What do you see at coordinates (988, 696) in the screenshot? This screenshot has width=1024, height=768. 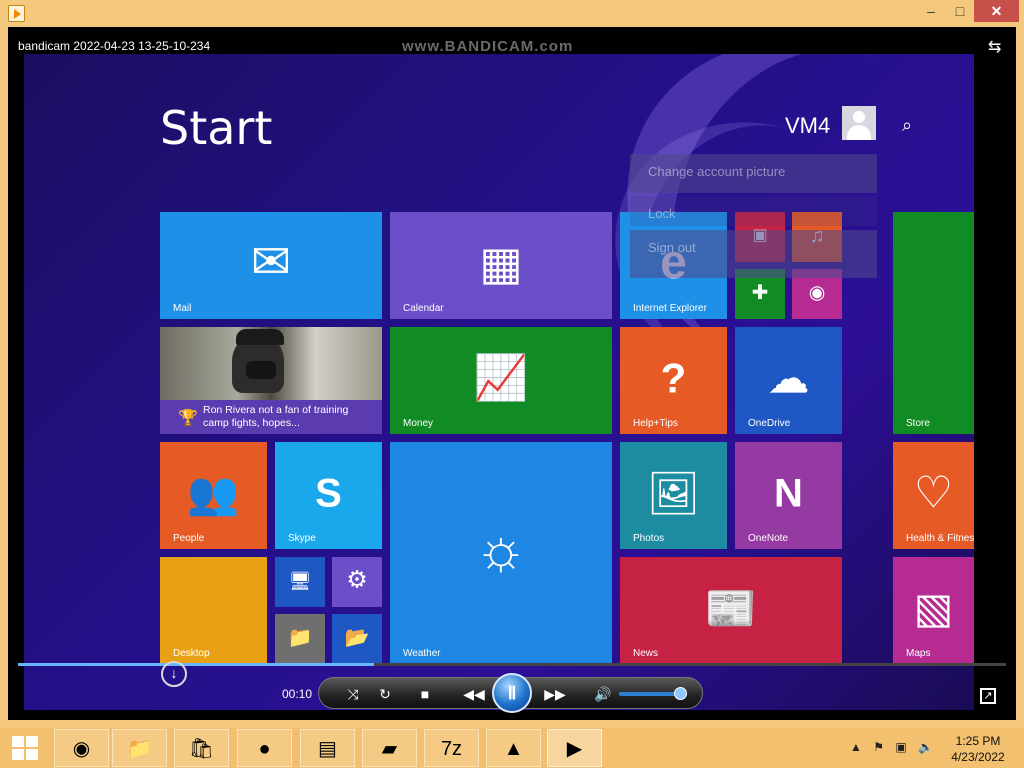 I see `expand-icon: ↗` at bounding box center [988, 696].